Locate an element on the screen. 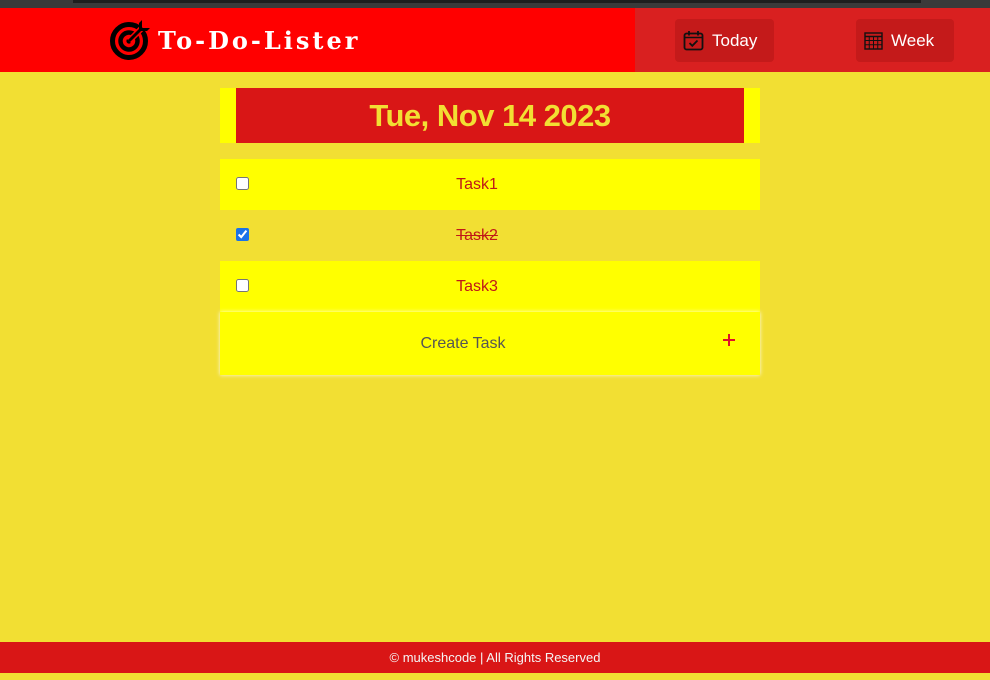  date-band: Tue, Nov 14 2023 is located at coordinates (490, 115).